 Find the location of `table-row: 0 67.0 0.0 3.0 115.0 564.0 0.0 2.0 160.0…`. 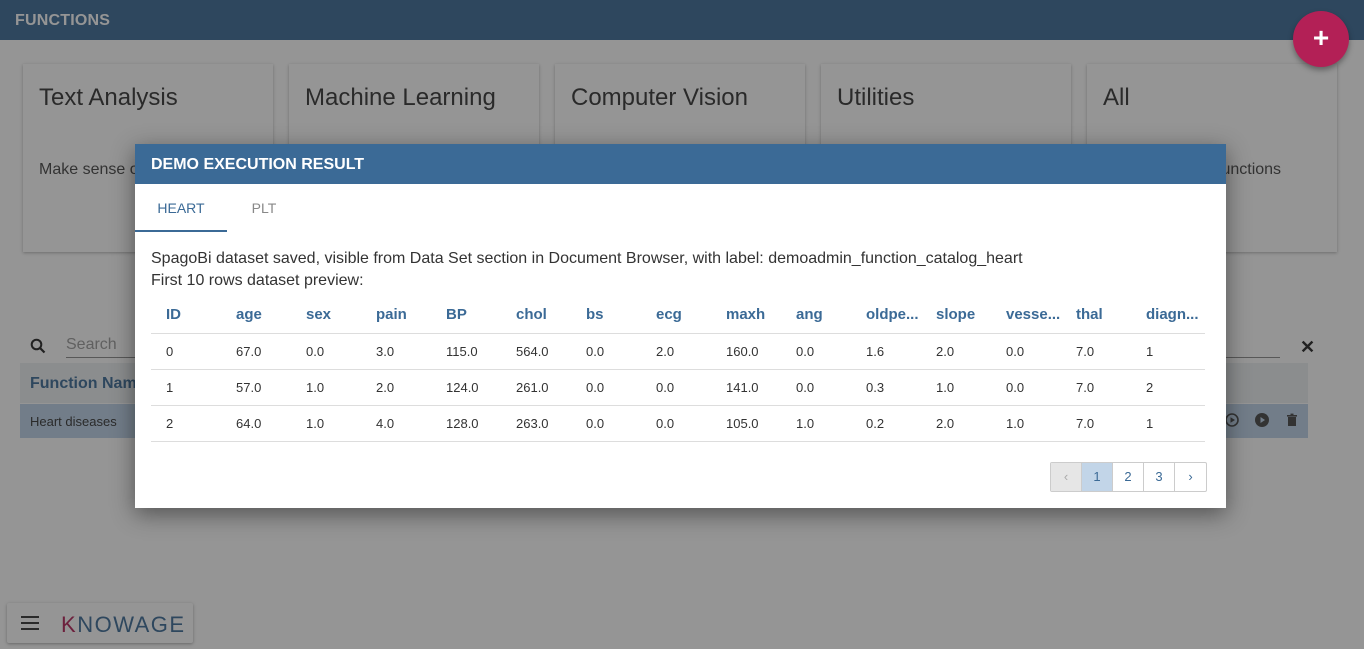

table-row: 0 67.0 0.0 3.0 115.0 564.0 0.0 2.0 160.0… is located at coordinates (678, 351).